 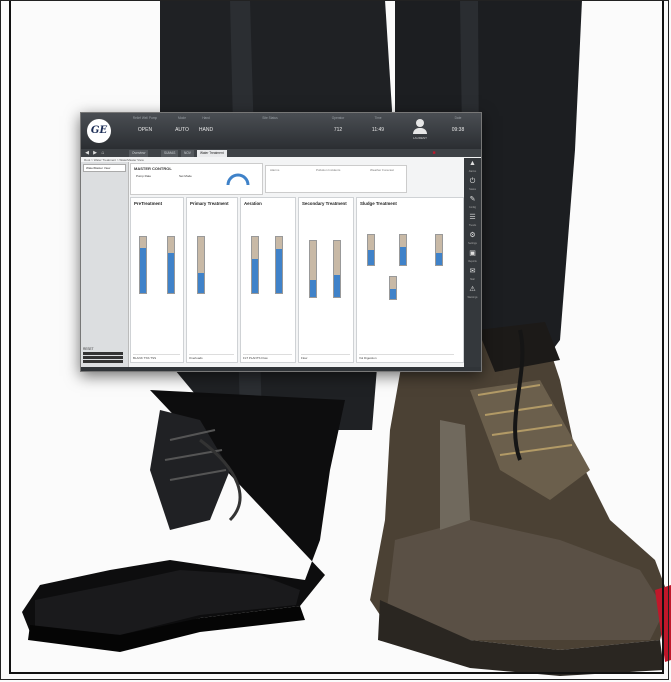 I want to click on header-cell-value: AUTO, so click(x=182, y=130).